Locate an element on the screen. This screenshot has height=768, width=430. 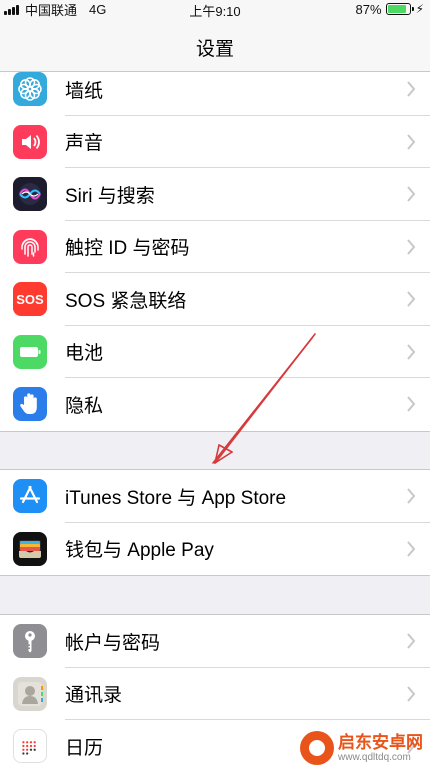
arrow-head-right is located at coordinates (223, 457).